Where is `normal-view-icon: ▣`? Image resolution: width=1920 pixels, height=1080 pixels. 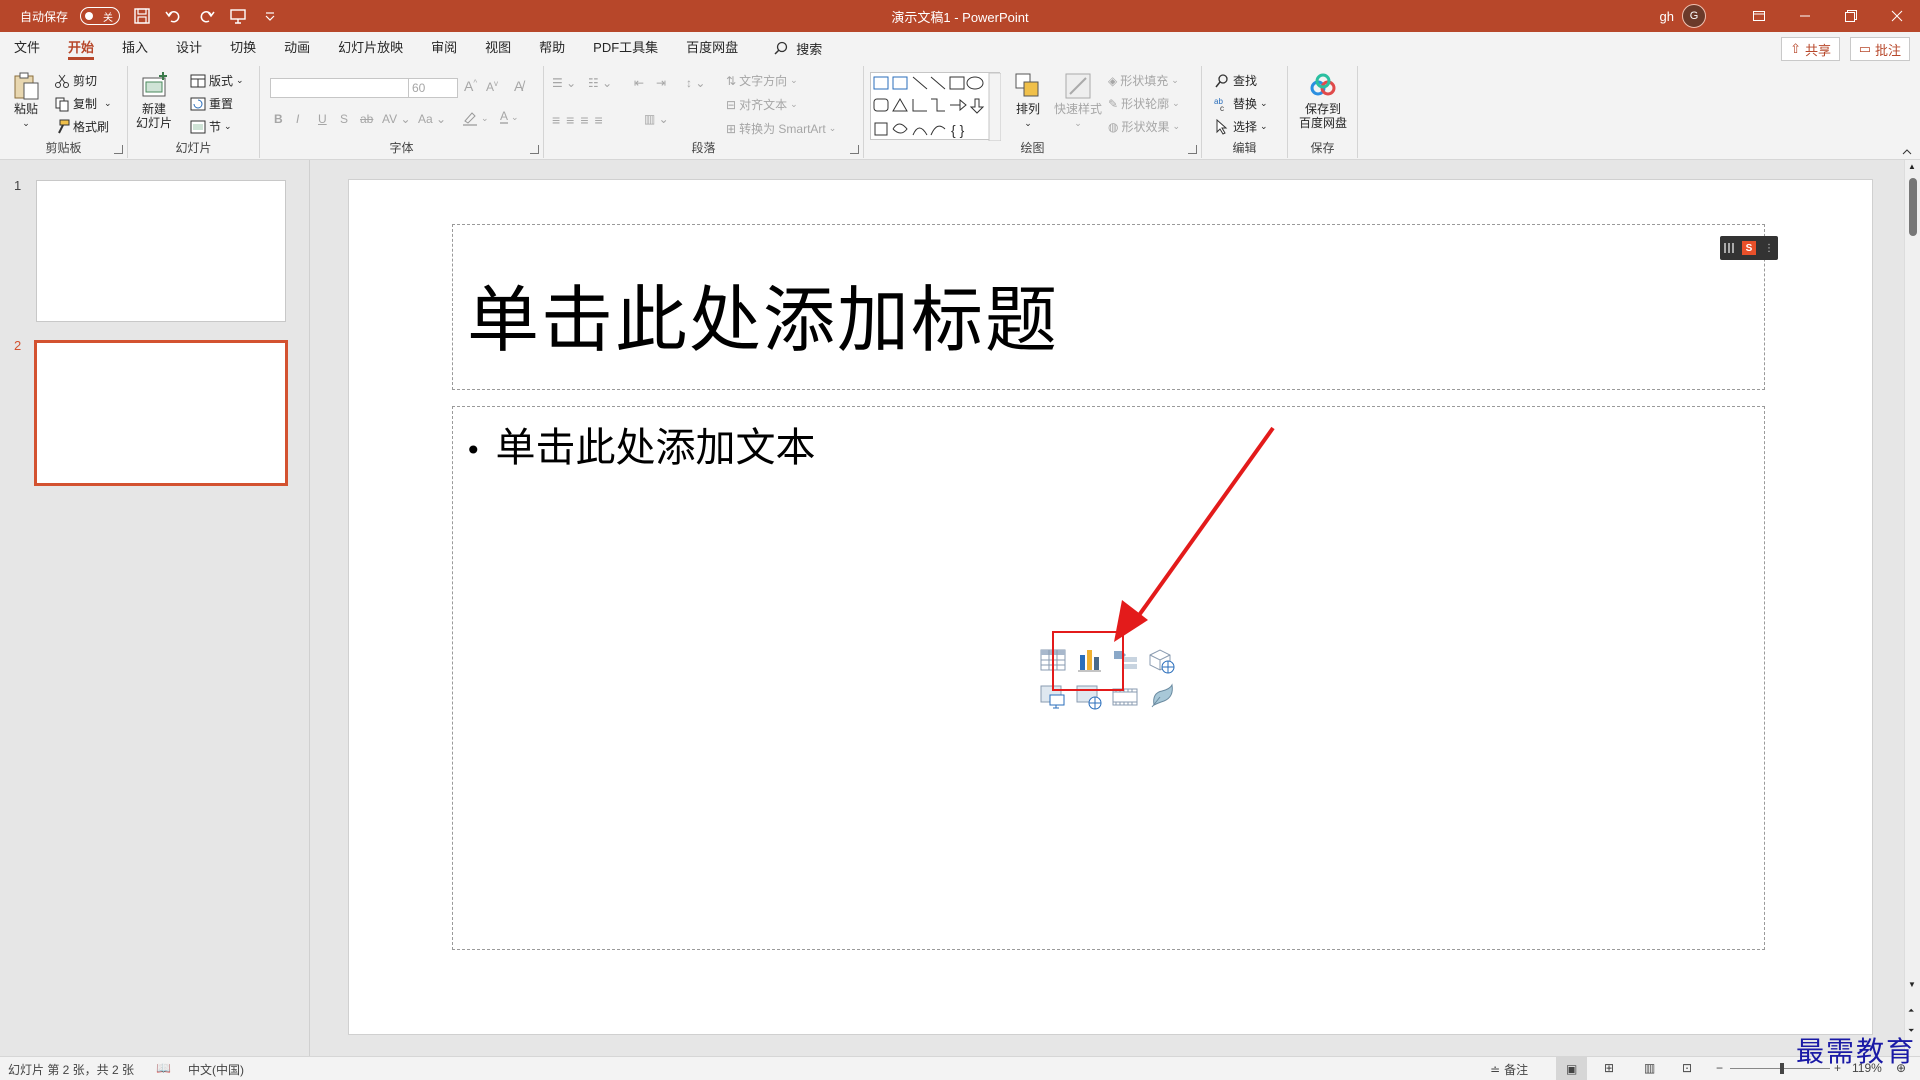
normal-view-icon: ▣ is located at coordinates (1572, 1068).